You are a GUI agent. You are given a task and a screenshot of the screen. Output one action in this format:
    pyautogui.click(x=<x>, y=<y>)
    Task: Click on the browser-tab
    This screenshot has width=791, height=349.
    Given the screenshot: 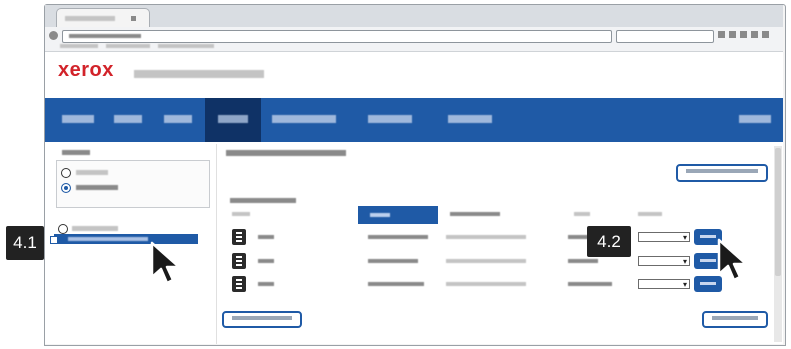 What is the action you would take?
    pyautogui.click(x=103, y=18)
    